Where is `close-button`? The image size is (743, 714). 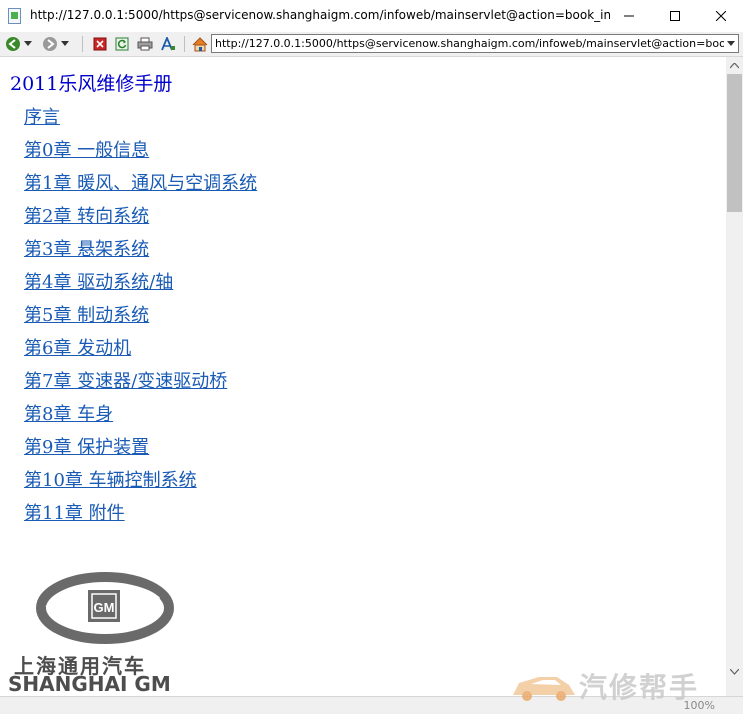 close-button is located at coordinates (720, 16).